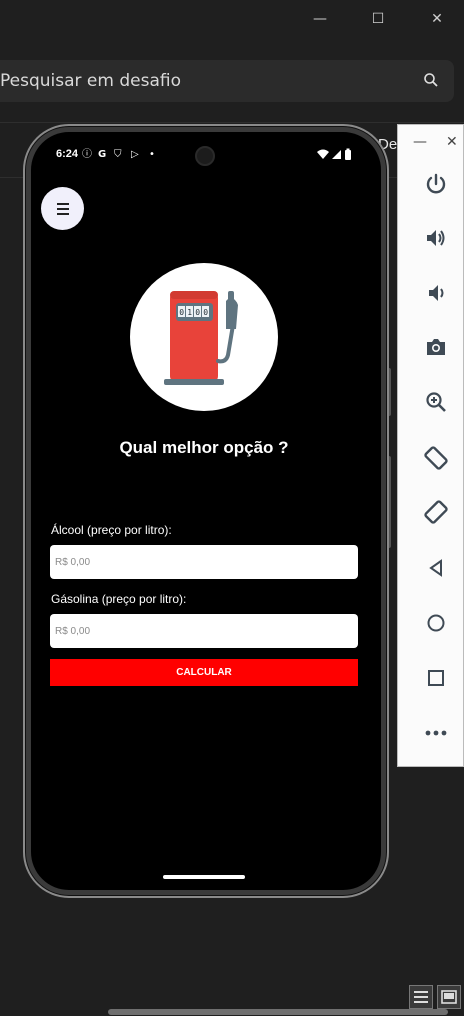  What do you see at coordinates (67, 154) in the screenshot?
I see `status-time: 6:24` at bounding box center [67, 154].